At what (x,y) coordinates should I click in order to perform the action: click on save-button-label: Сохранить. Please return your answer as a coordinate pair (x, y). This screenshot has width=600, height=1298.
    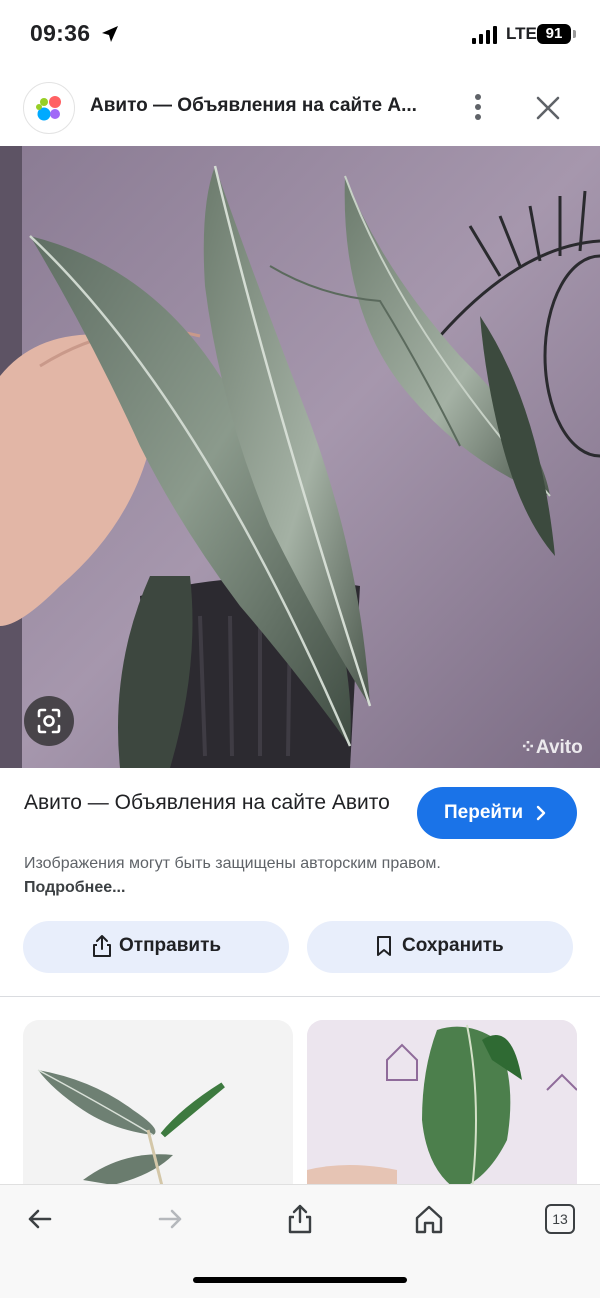
    Looking at the image, I should click on (453, 945).